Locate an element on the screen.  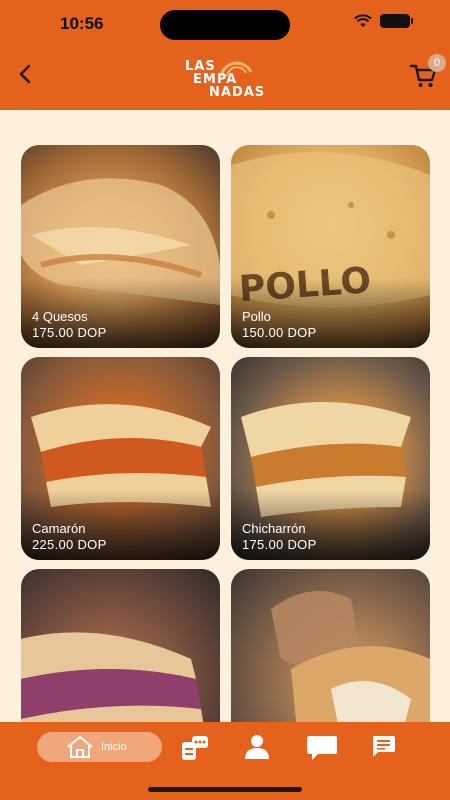
nav-row: LAS EMPA NADAS 0 is located at coordinates (225, 77).